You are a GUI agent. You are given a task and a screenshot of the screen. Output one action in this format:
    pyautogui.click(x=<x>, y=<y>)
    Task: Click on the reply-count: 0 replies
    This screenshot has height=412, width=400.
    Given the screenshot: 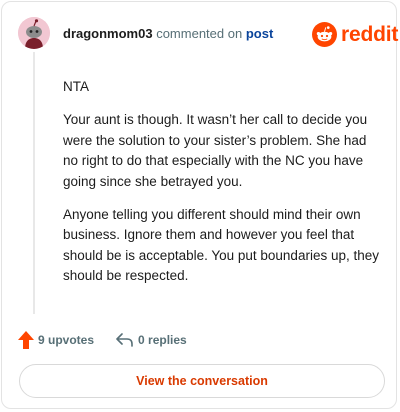 What is the action you would take?
    pyautogui.click(x=162, y=340)
    